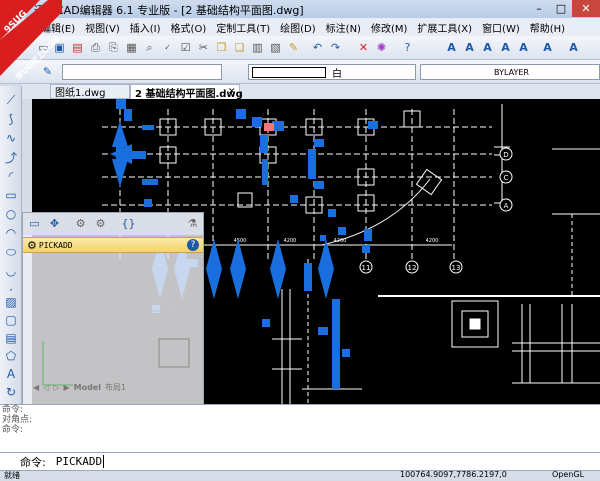 The height and width of the screenshot is (481, 600). What do you see at coordinates (510, 72) in the screenshot?
I see `linetype-dropdown: BYLAYER` at bounding box center [510, 72].